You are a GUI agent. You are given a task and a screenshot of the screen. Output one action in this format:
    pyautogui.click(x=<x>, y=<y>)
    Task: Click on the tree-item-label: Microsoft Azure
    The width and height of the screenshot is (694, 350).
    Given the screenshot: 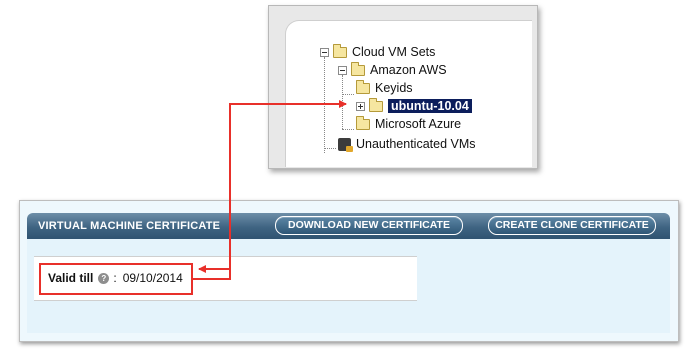 What is the action you would take?
    pyautogui.click(x=418, y=124)
    